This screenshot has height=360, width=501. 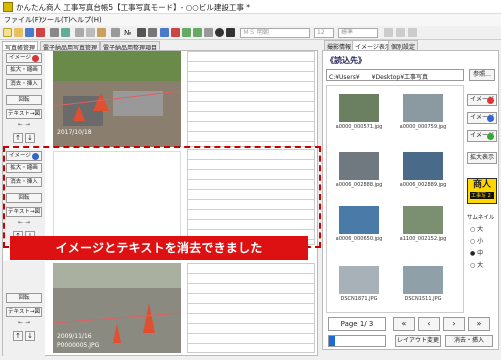 What do you see at coordinates (332, 341) in the screenshot?
I see `progress-fill` at bounding box center [332, 341].